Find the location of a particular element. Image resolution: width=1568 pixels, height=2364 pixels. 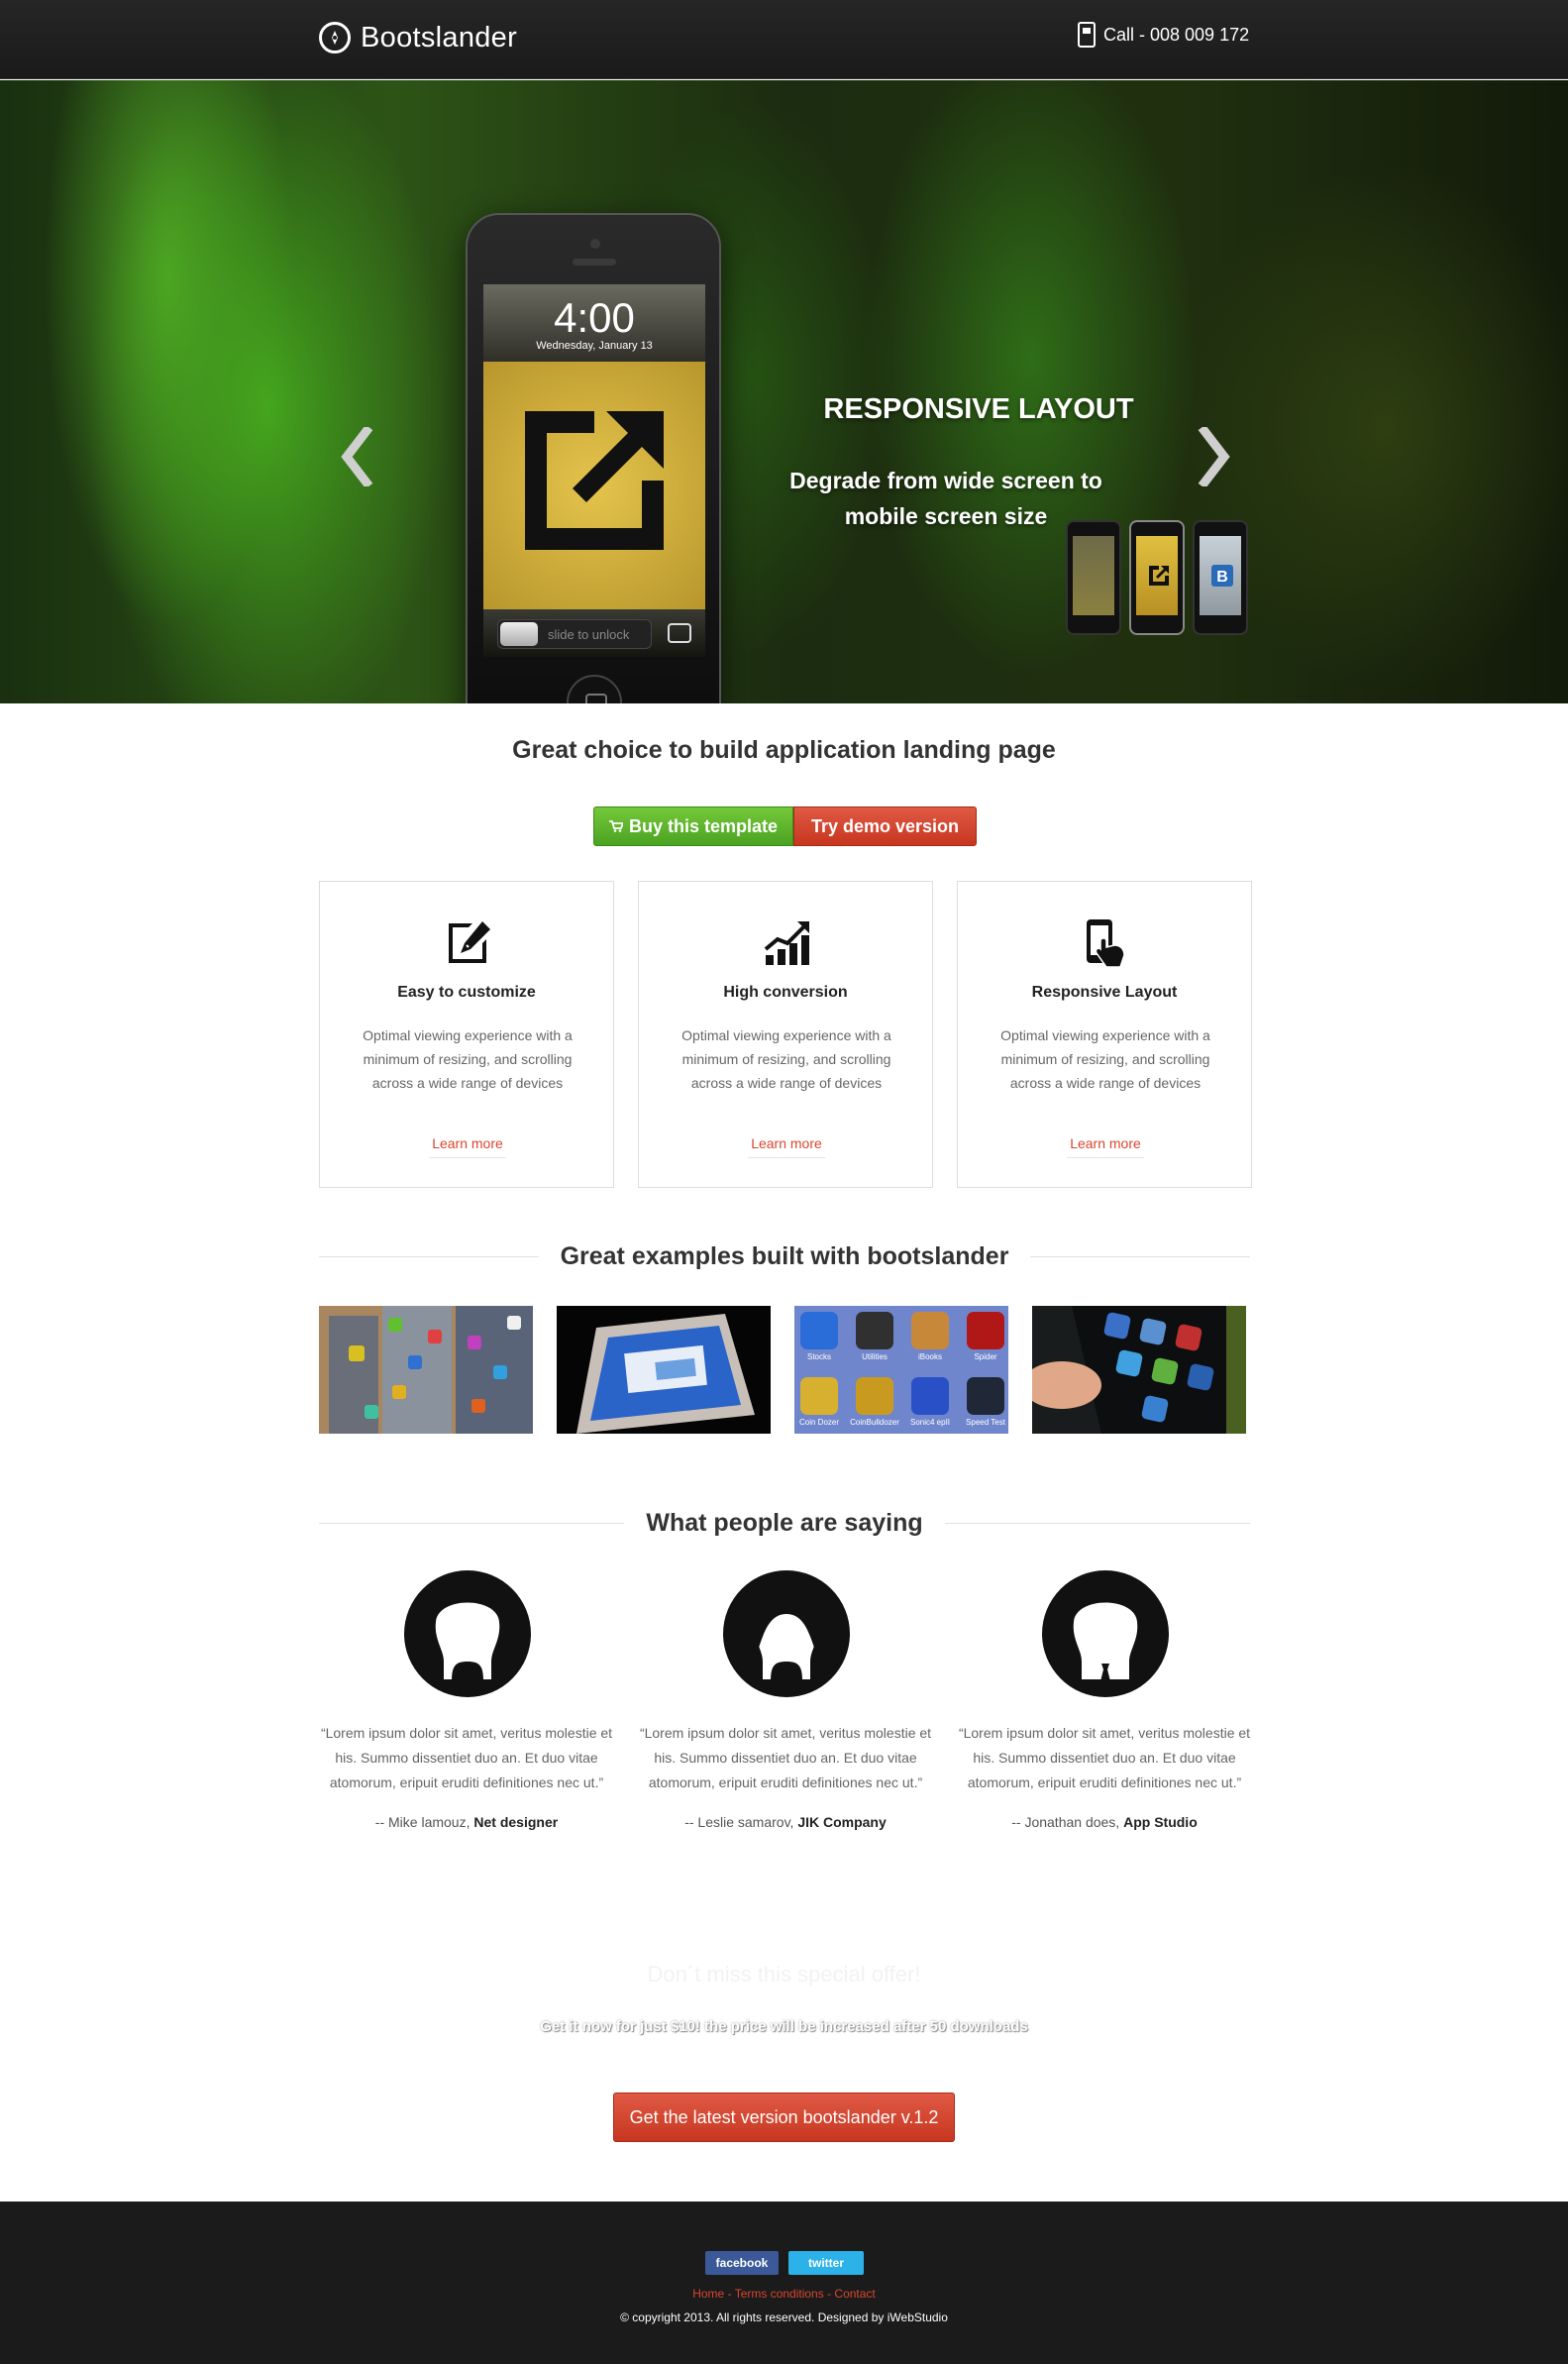

author-company: JIK Company is located at coordinates (842, 1822).